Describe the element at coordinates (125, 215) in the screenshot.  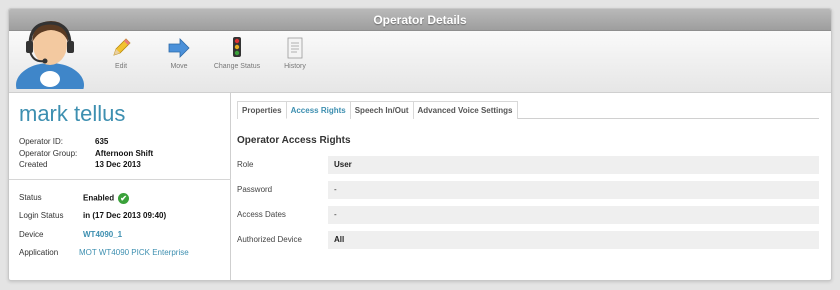
I see `login-status-value: in (17 Dec 2013 09:40)` at that location.